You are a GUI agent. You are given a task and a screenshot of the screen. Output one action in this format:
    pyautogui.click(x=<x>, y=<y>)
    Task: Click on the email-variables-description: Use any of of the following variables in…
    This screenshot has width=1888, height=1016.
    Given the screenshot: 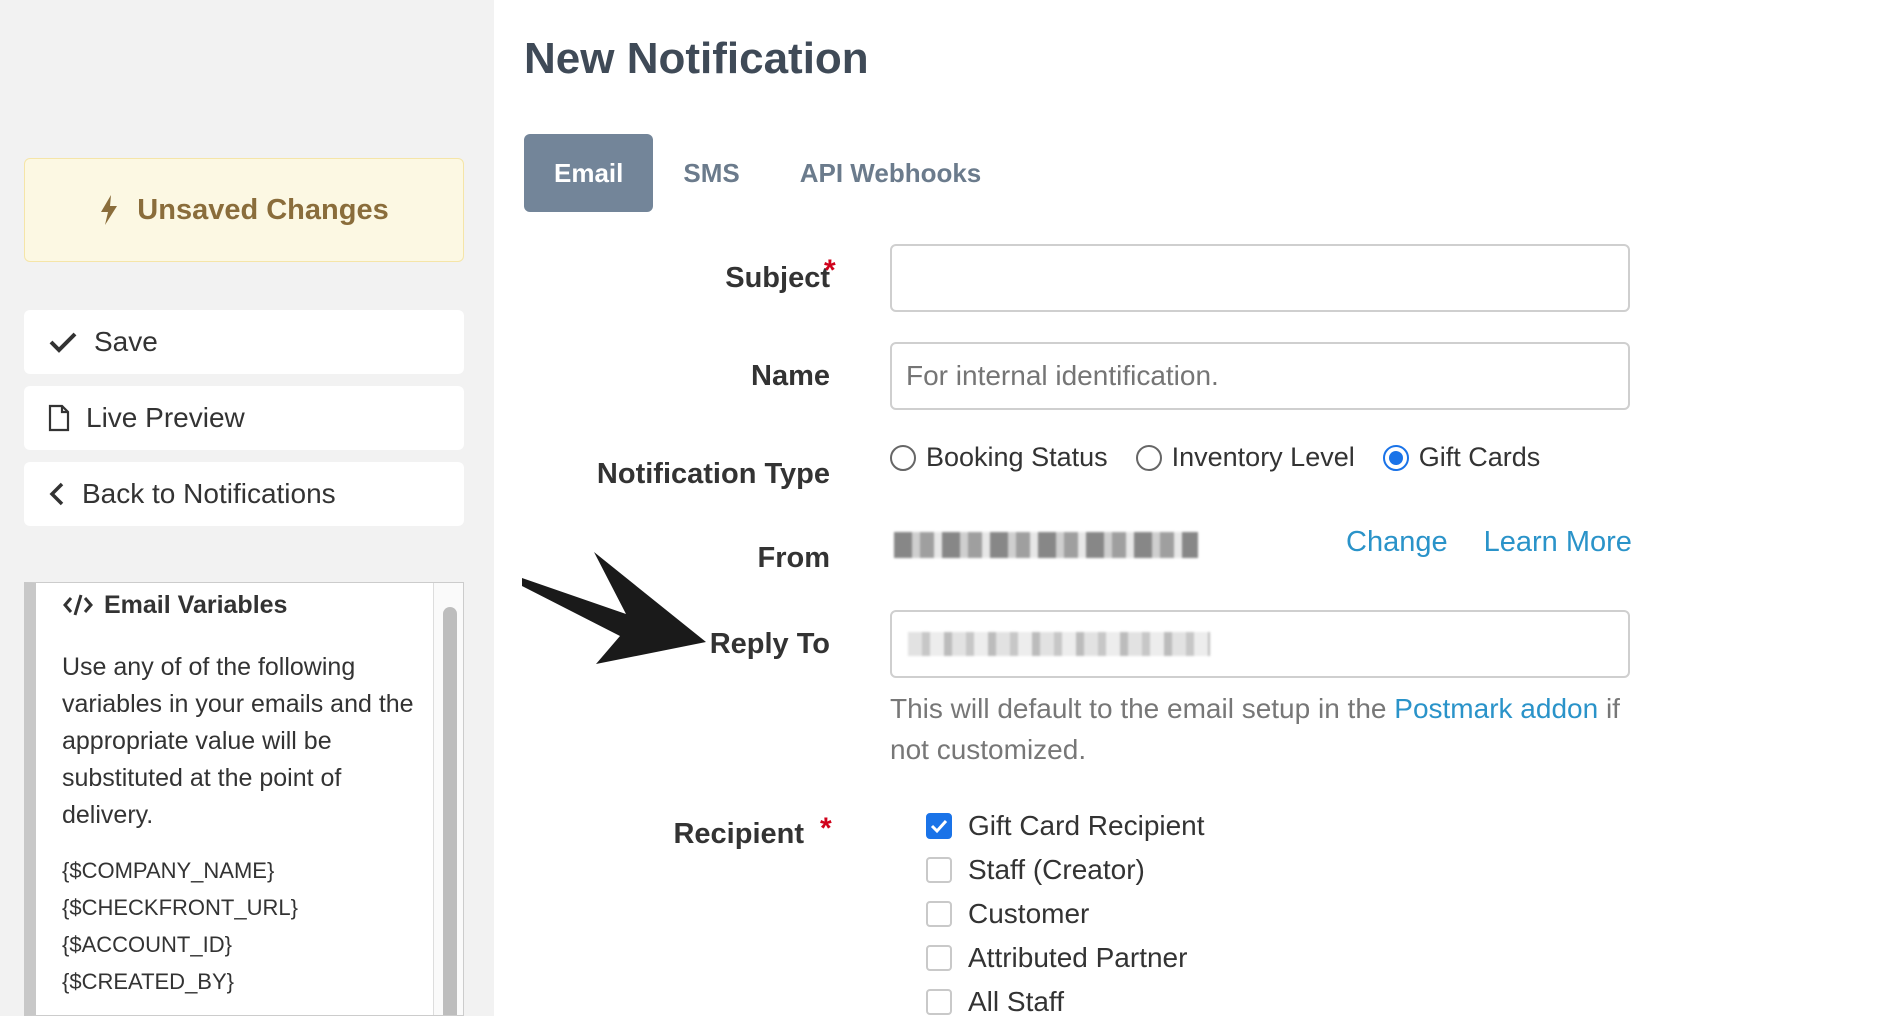 What is the action you would take?
    pyautogui.click(x=238, y=741)
    